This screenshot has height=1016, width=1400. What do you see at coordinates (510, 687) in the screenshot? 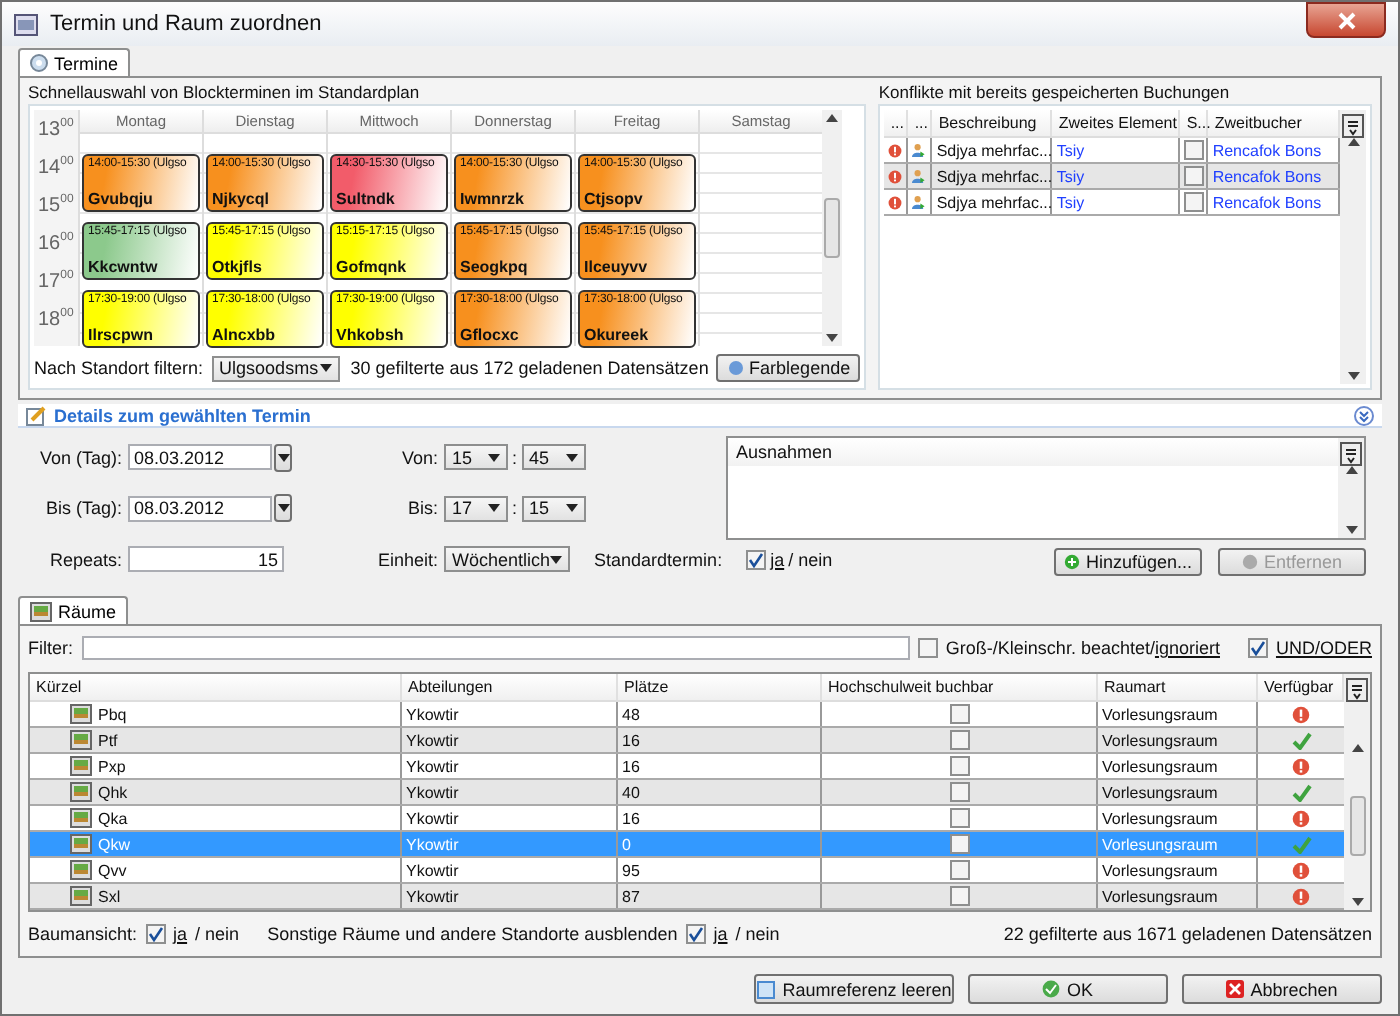
I see `column-header: Abteilungen` at bounding box center [510, 687].